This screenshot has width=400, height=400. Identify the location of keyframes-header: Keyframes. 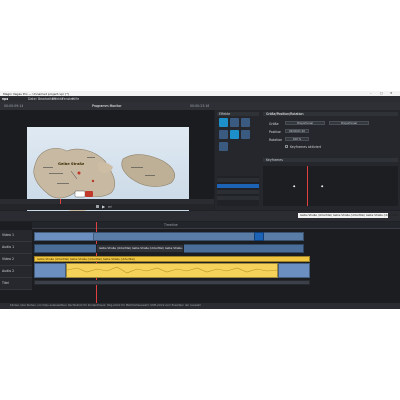
(330, 160).